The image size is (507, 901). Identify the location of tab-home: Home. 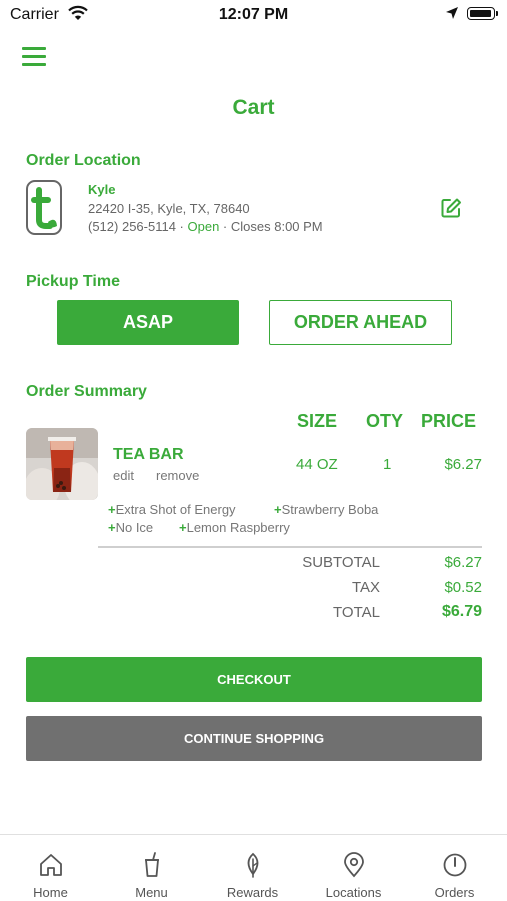
(50, 868).